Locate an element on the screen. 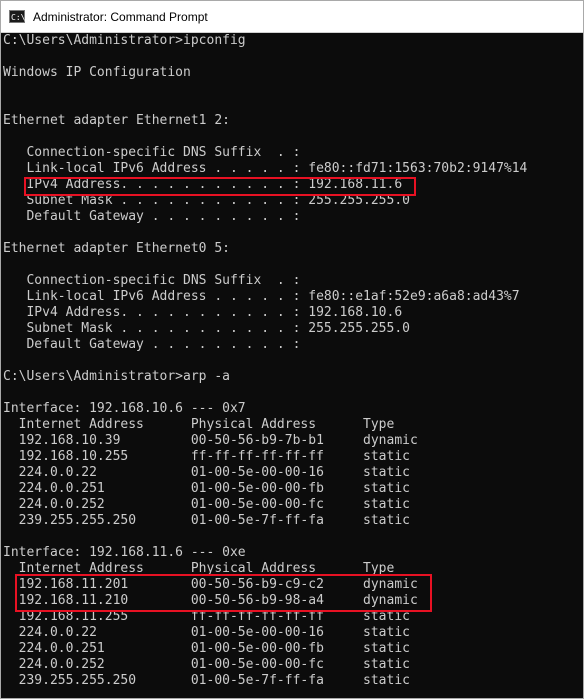  title-bar: C:\ Administrator: Command Prompt is located at coordinates (292, 17).